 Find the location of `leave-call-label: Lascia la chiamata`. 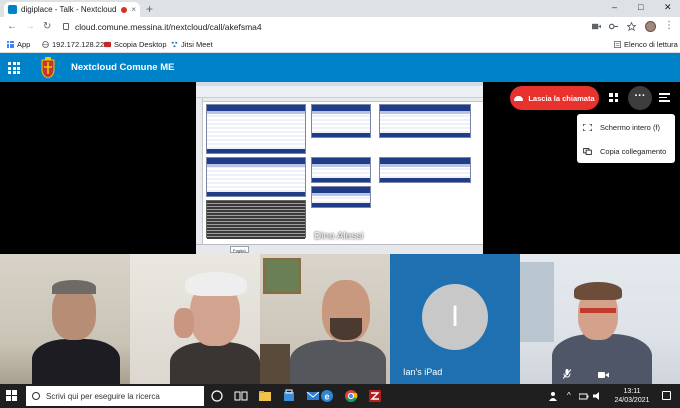

leave-call-label: Lascia la chiamata is located at coordinates (561, 98).